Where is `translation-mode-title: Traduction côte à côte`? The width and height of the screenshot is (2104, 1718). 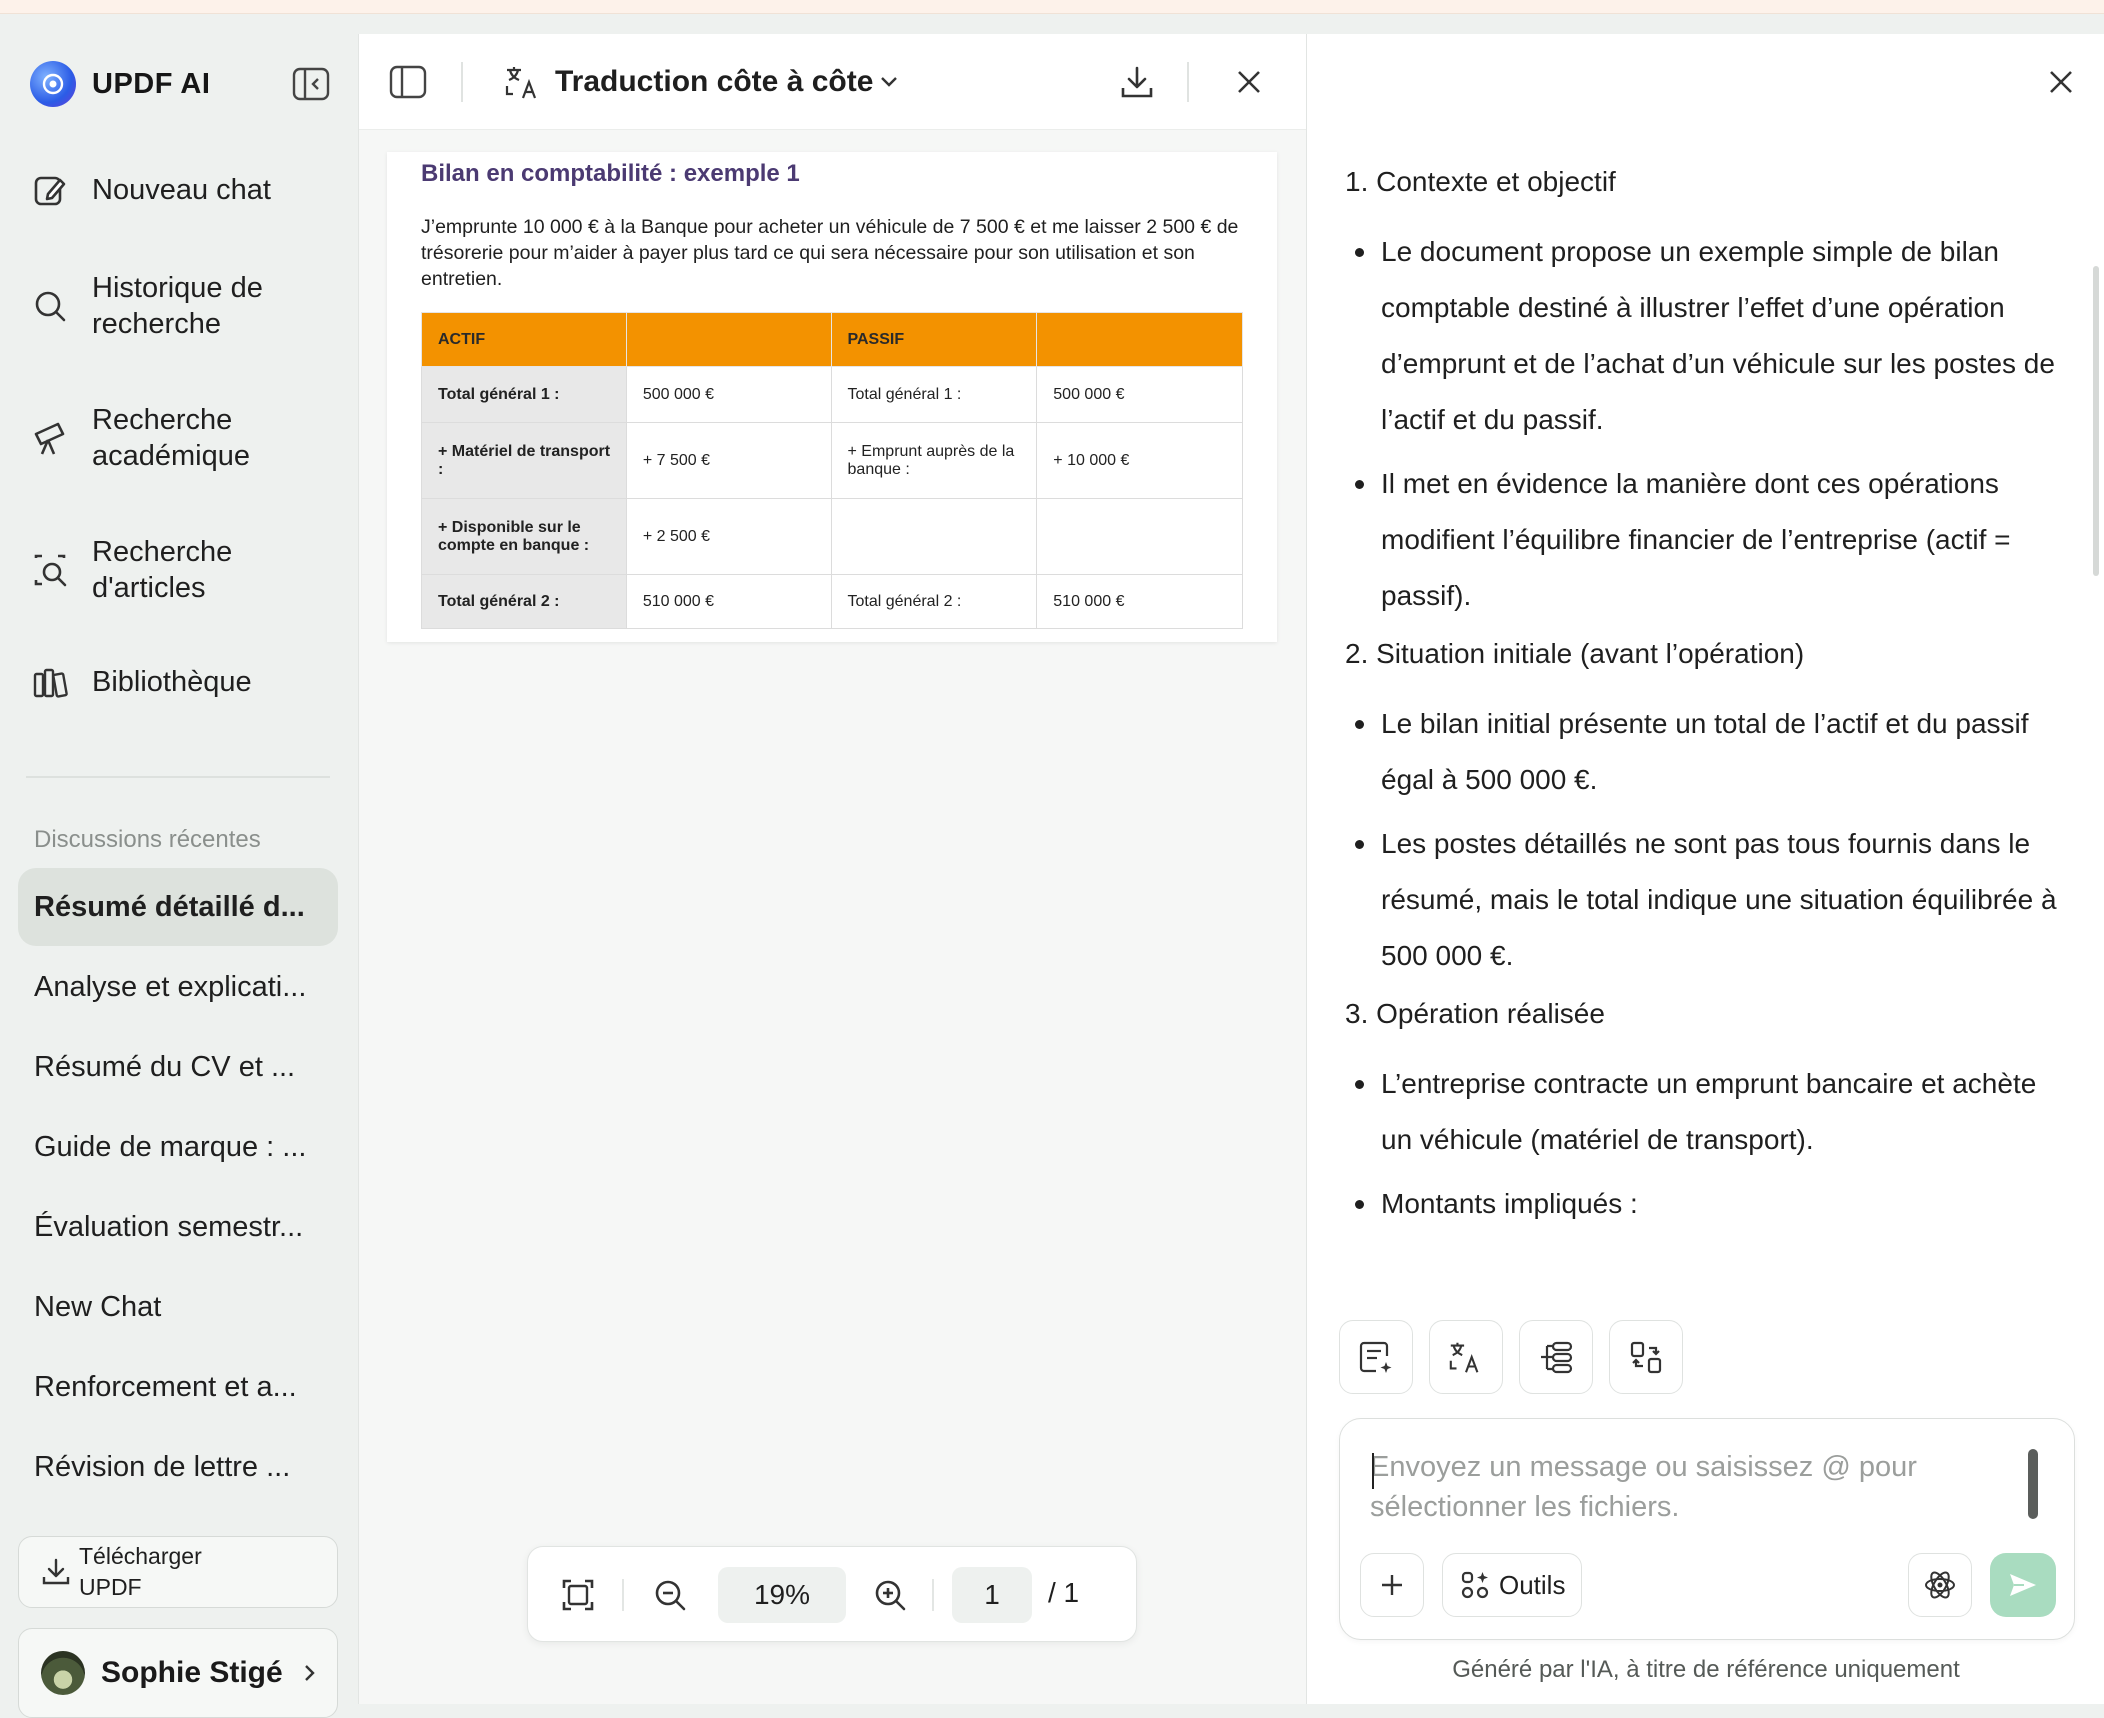 translation-mode-title: Traduction côte à côte is located at coordinates (714, 82).